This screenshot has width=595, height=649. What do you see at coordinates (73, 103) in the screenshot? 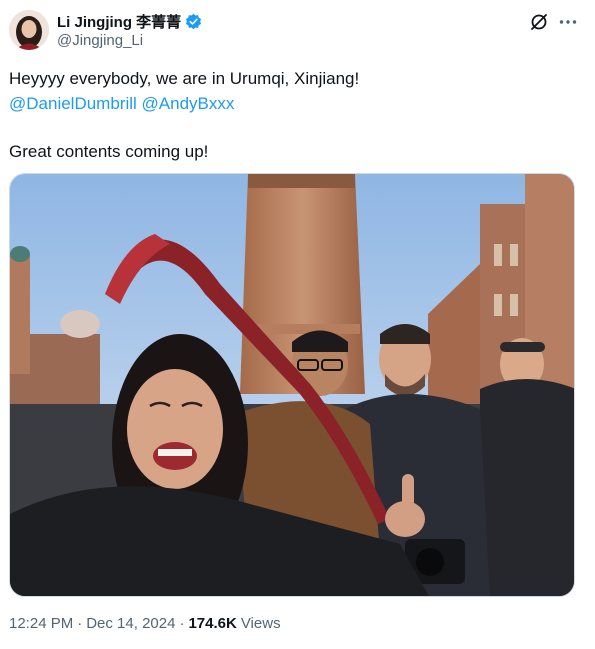
I see `mention-daniel-dumbrill: @DanielDumbrill` at bounding box center [73, 103].